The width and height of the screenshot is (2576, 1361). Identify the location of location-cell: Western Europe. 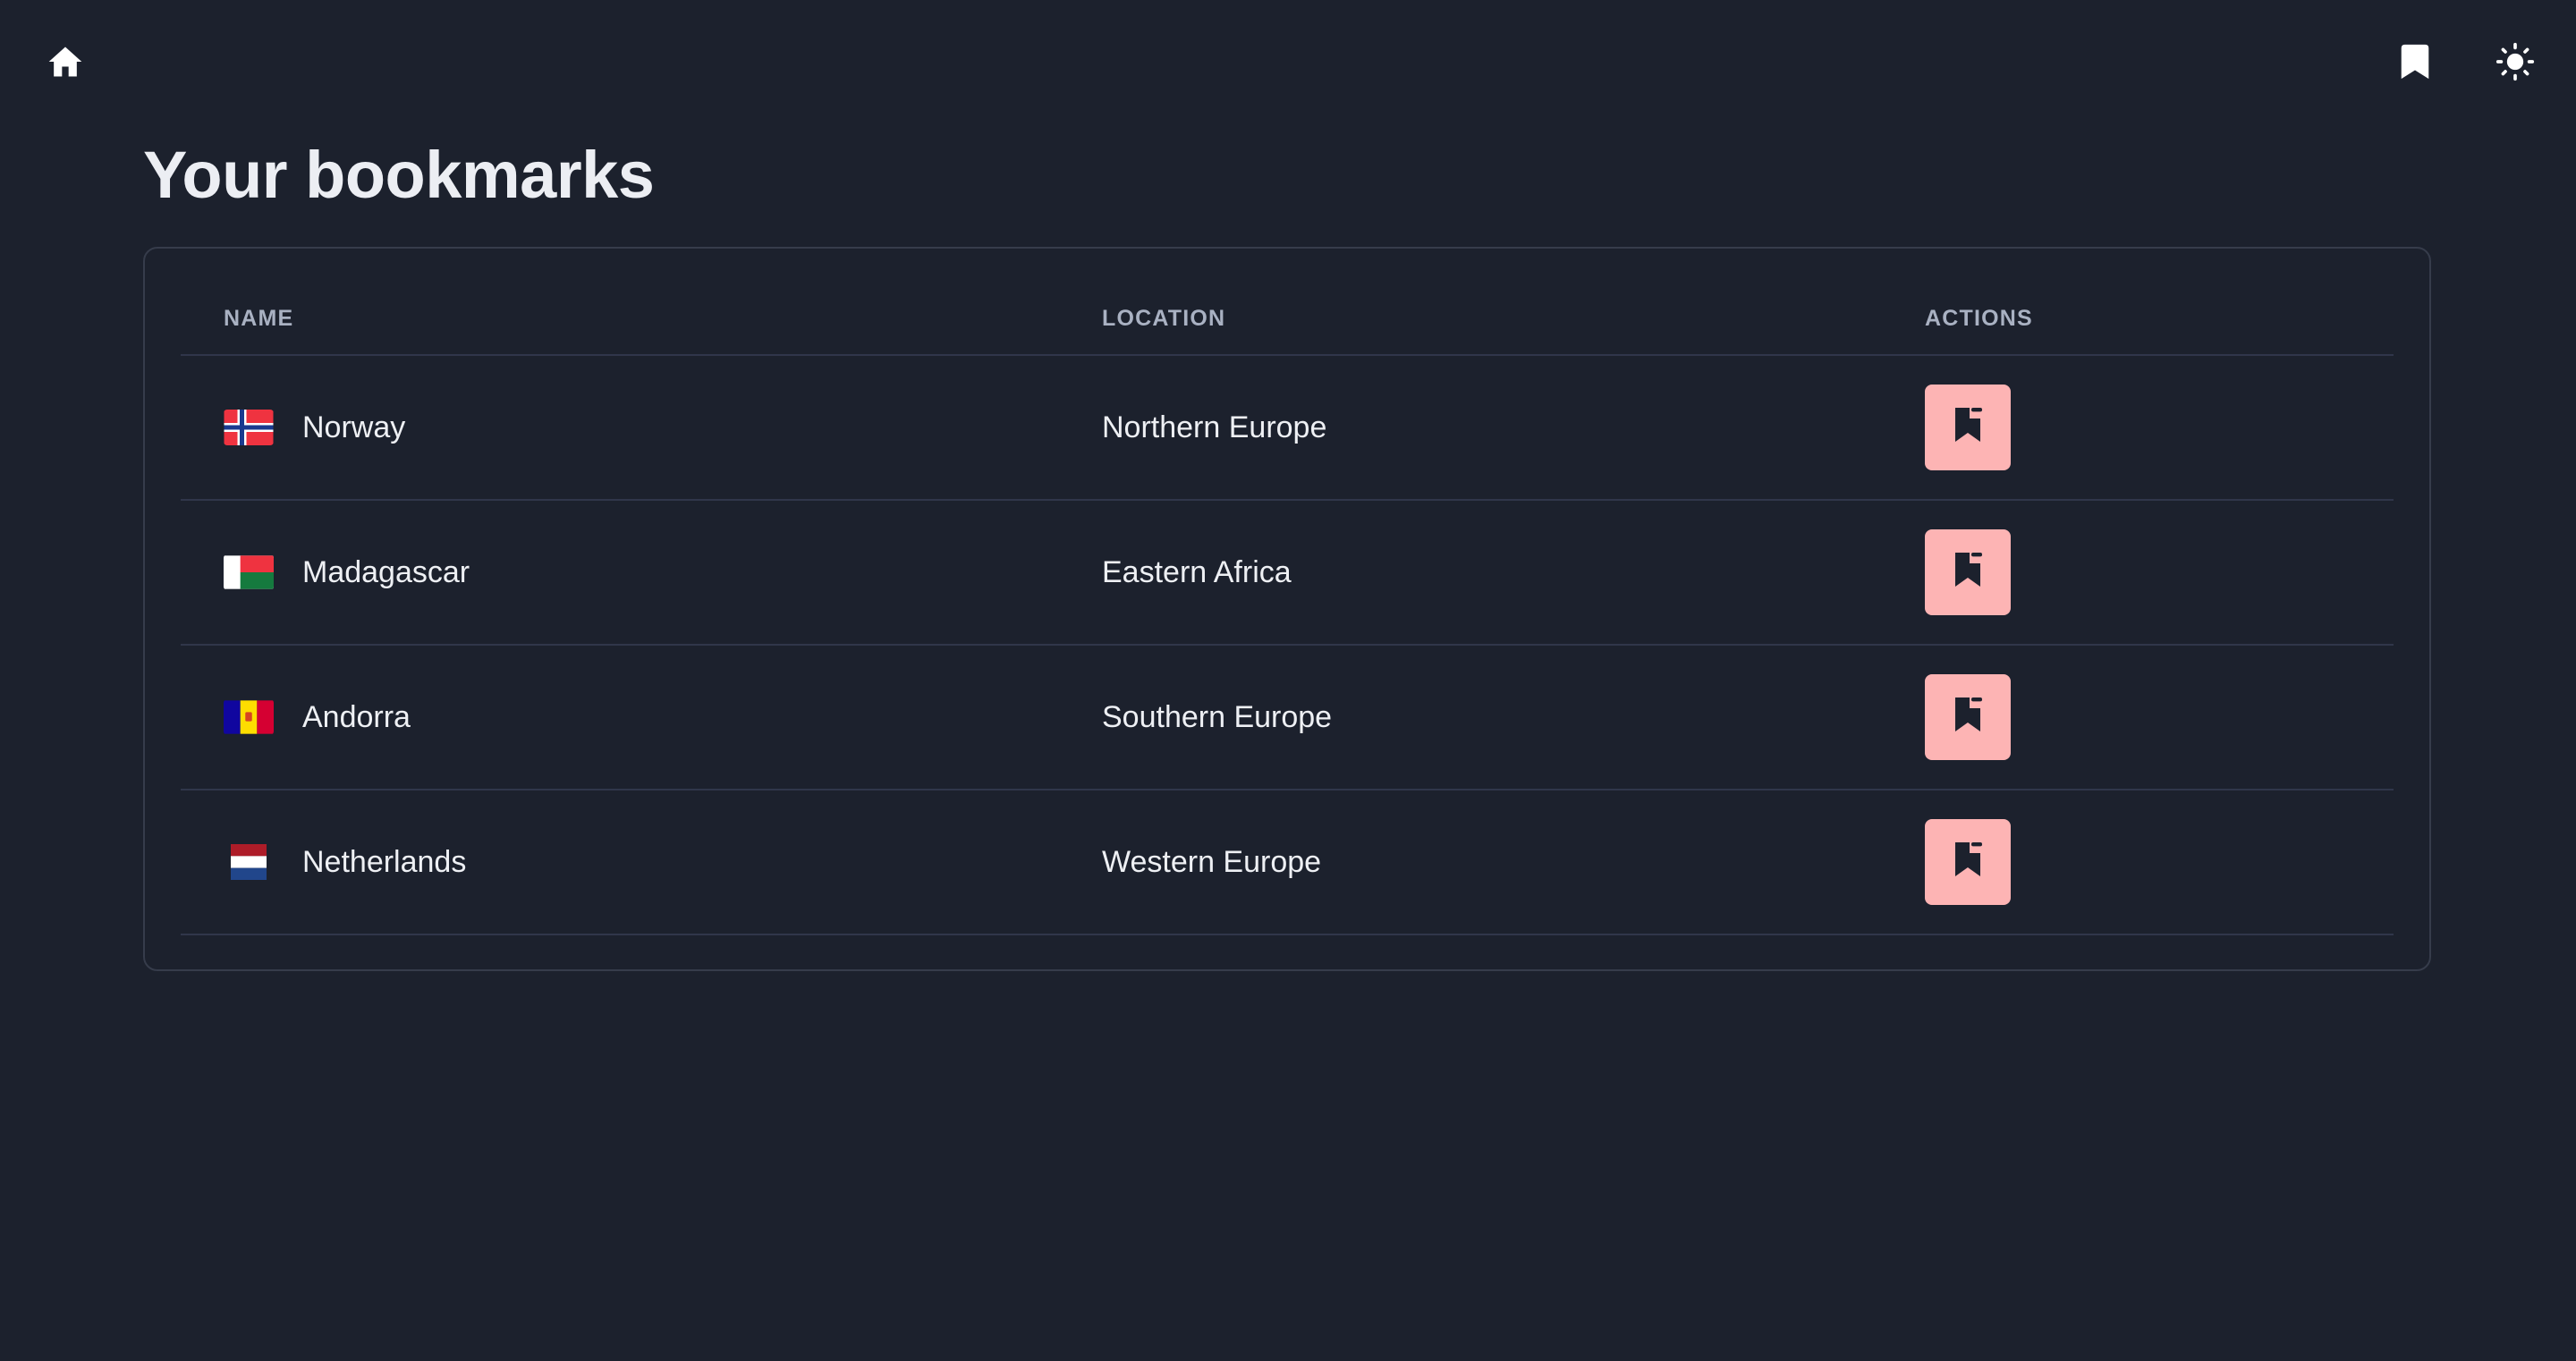
(1212, 861).